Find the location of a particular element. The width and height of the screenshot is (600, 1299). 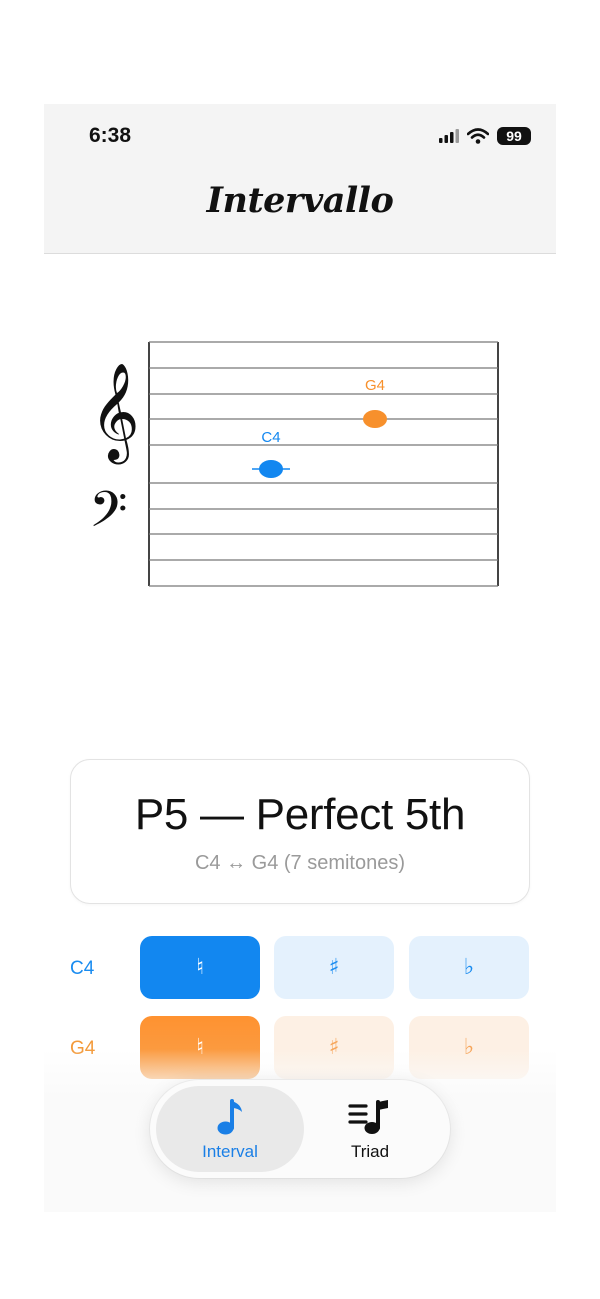

signal-icon is located at coordinates (449, 136).